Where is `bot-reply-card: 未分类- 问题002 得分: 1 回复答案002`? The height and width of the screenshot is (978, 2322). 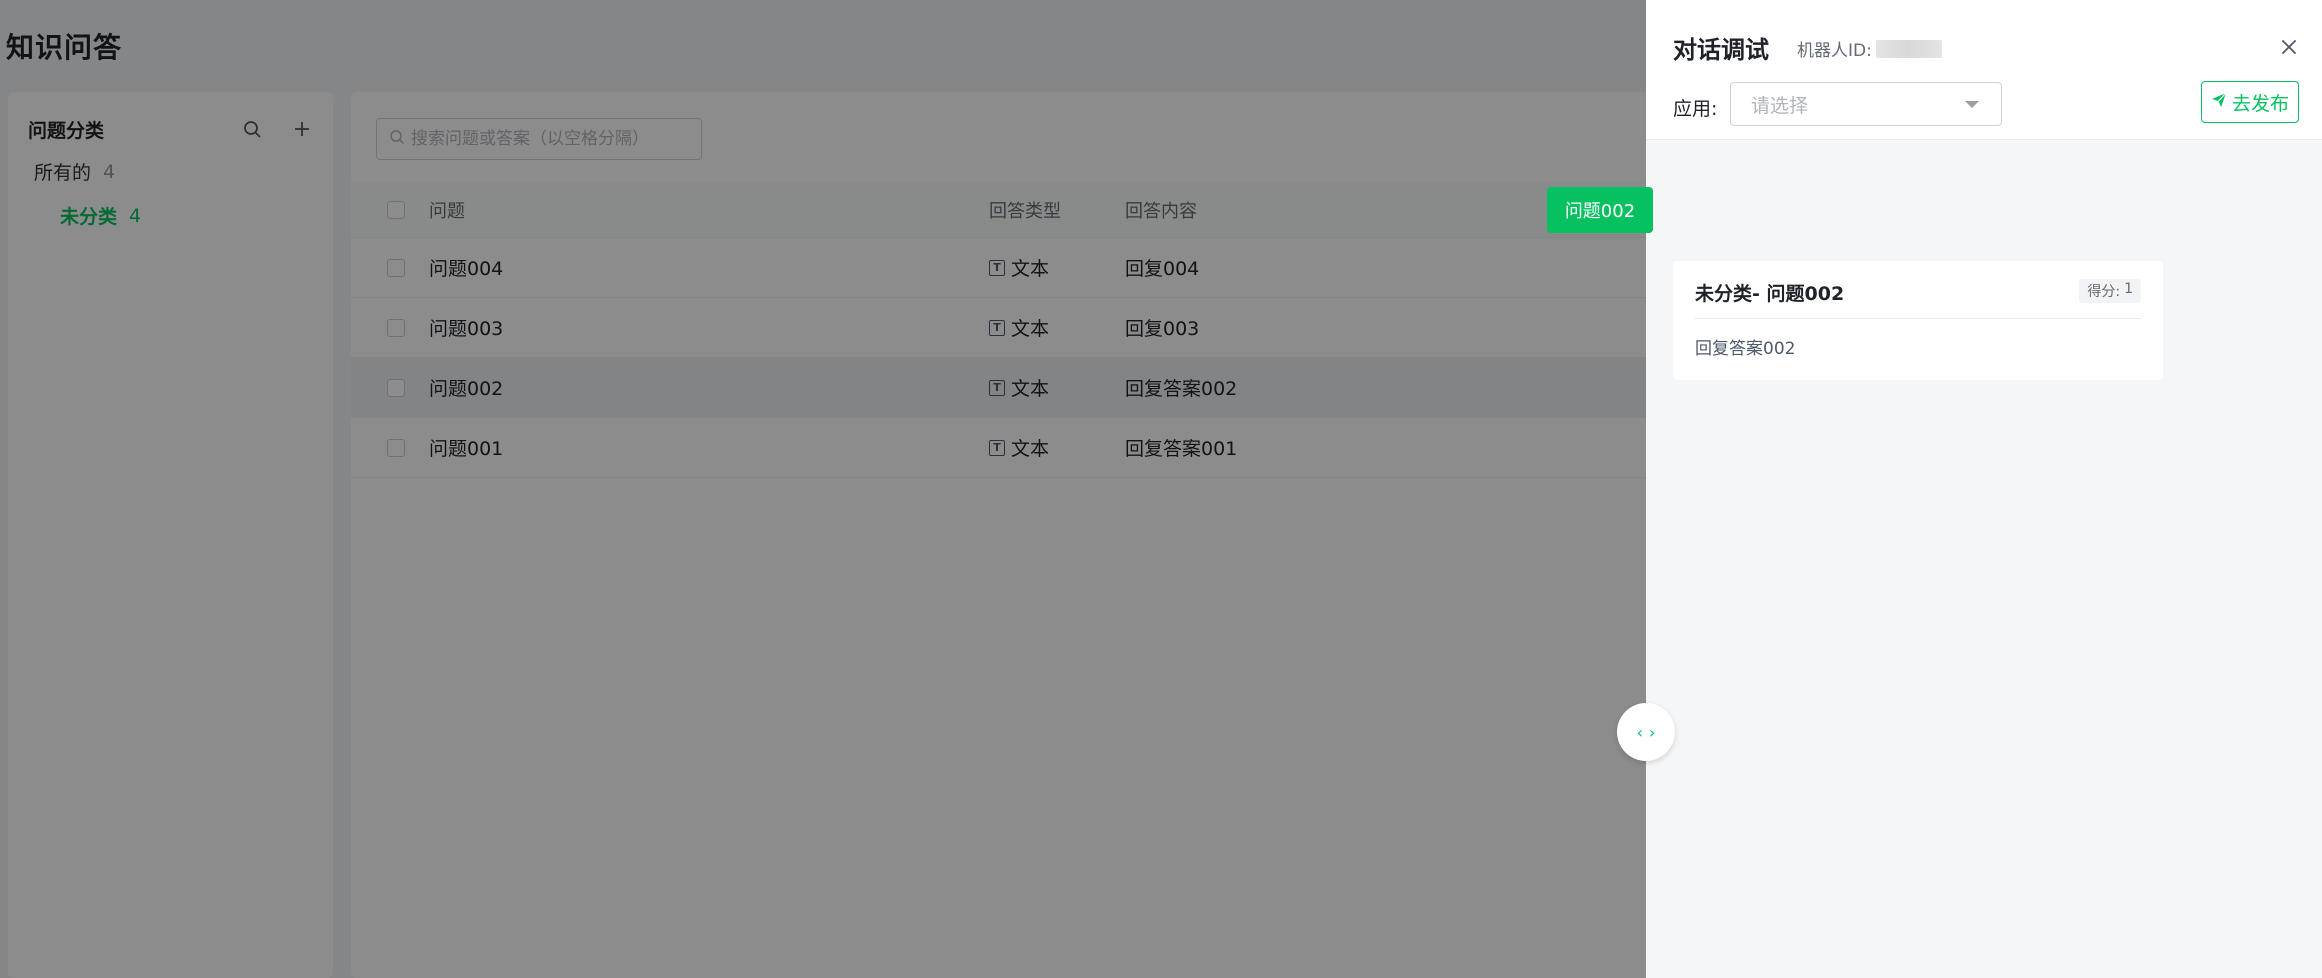
bot-reply-card: 未分类- 问题002 得分: 1 回复答案002 is located at coordinates (1918, 320).